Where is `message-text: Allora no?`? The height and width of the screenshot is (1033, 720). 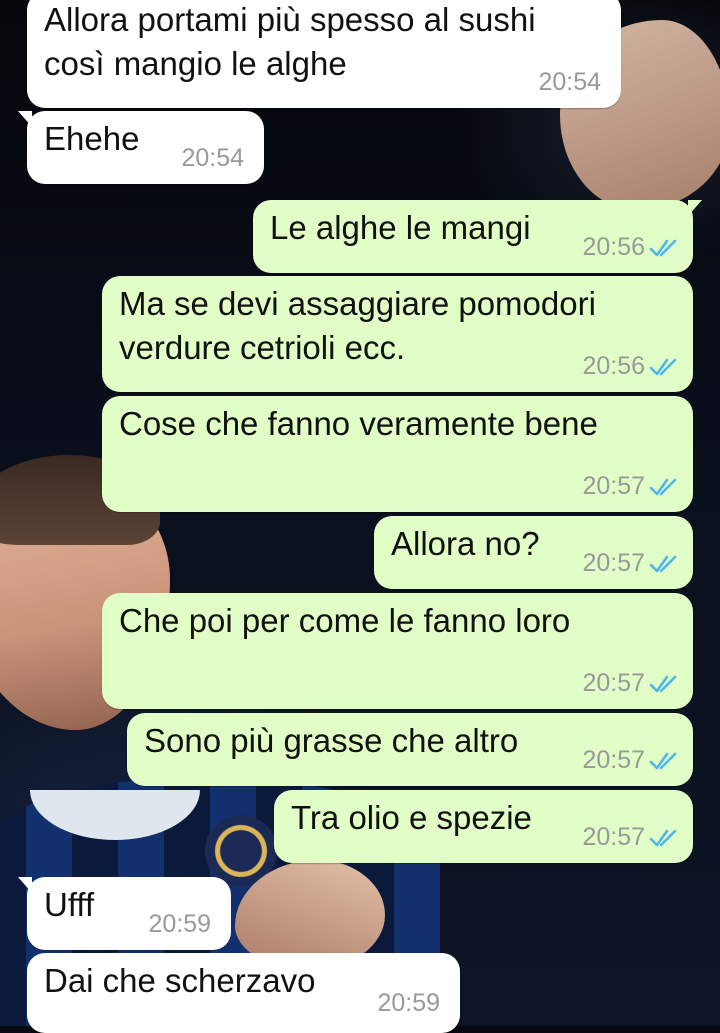 message-text: Allora no? is located at coordinates (465, 543).